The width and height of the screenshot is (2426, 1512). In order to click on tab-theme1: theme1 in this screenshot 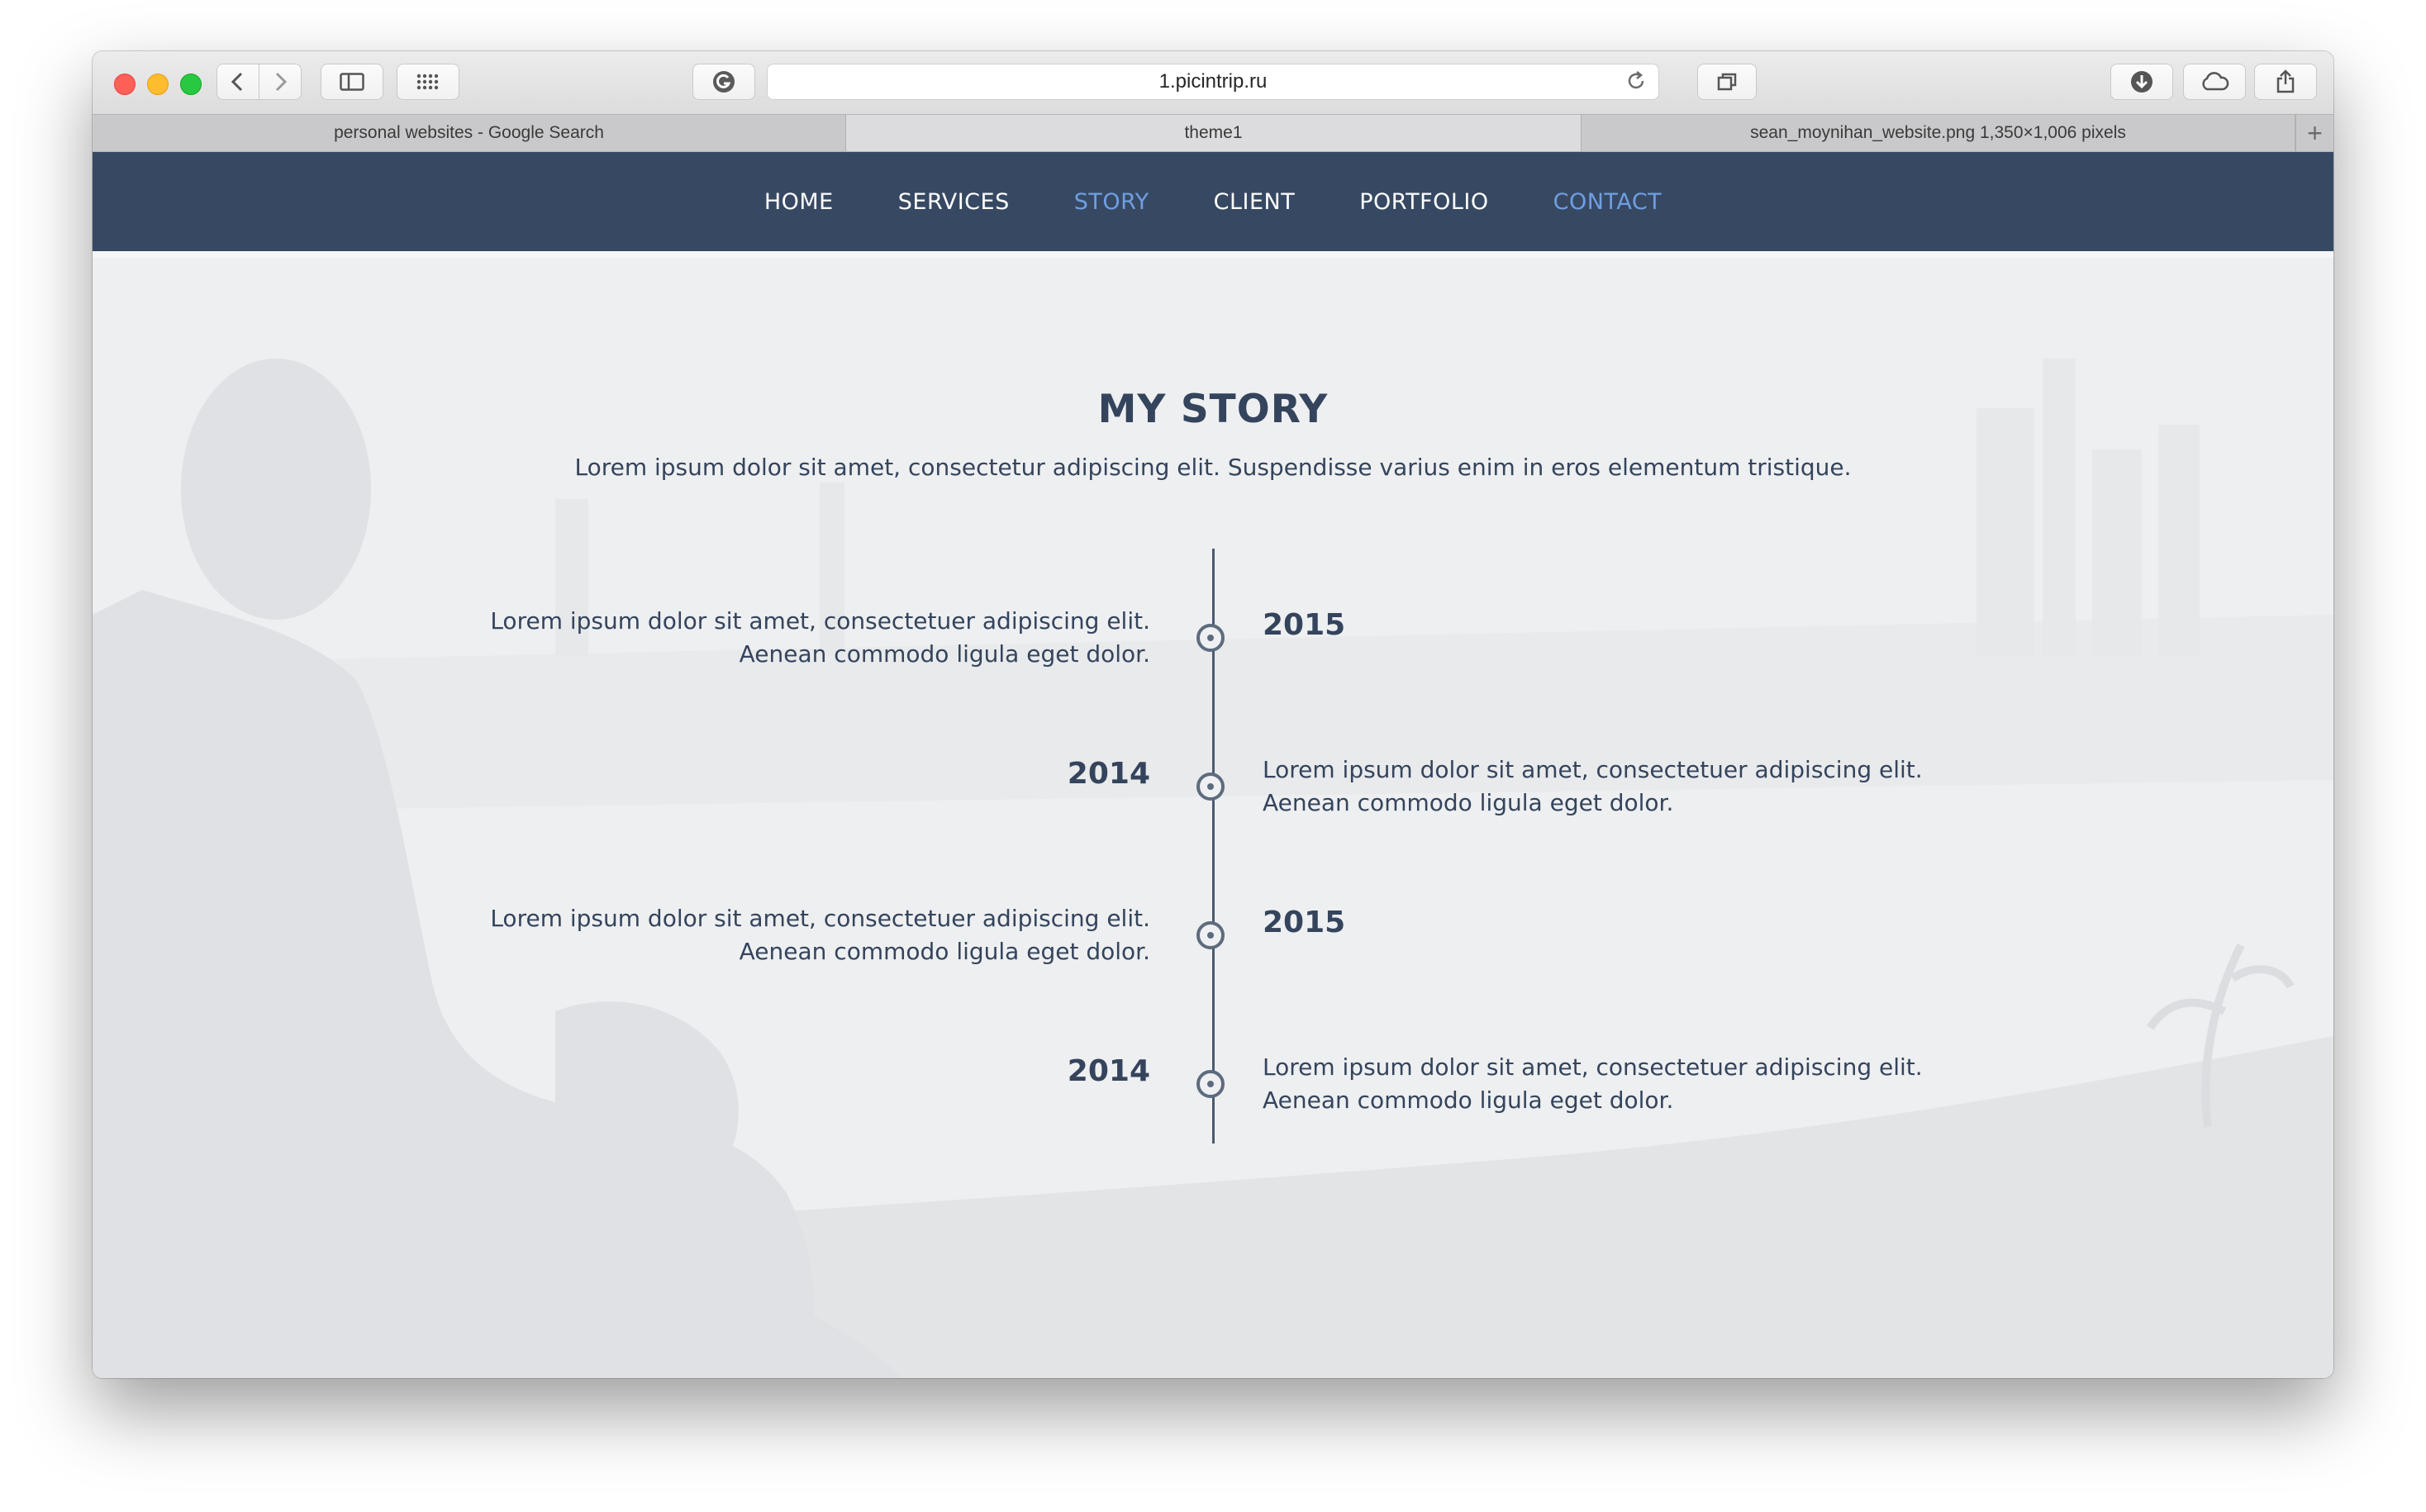, I will do `click(1214, 133)`.